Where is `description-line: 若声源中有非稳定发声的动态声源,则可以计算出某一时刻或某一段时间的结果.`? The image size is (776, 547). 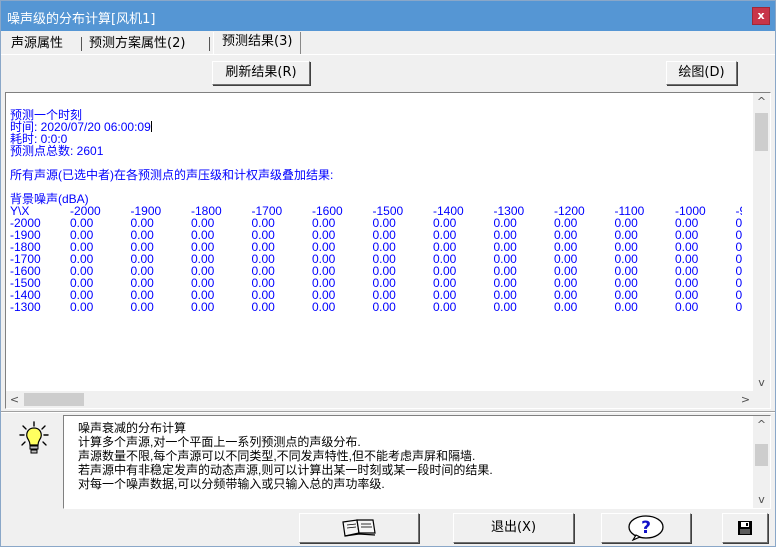
description-line: 若声源中有非稳定发声的动态声源,则可以计算出某一时刻或某一段时间的结果. is located at coordinates (285, 470).